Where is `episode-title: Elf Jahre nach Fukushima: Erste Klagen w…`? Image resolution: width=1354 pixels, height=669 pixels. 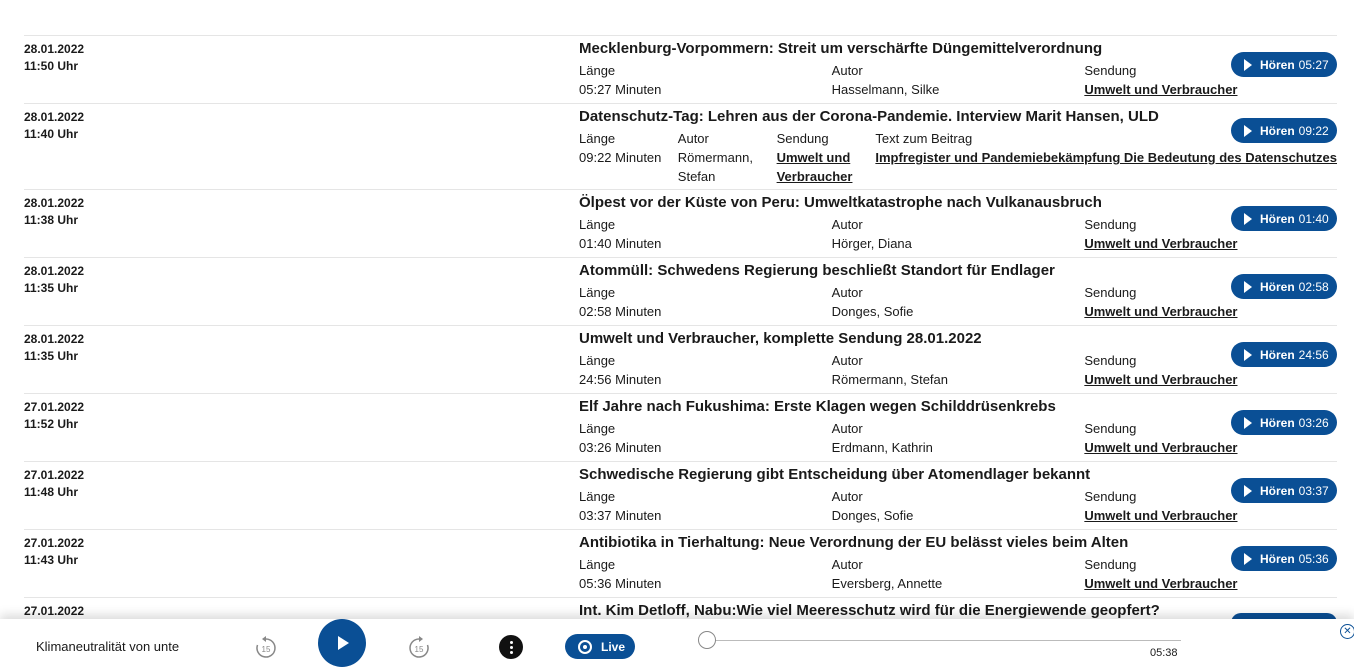 episode-title: Elf Jahre nach Fukushima: Erste Klagen w… is located at coordinates (958, 406).